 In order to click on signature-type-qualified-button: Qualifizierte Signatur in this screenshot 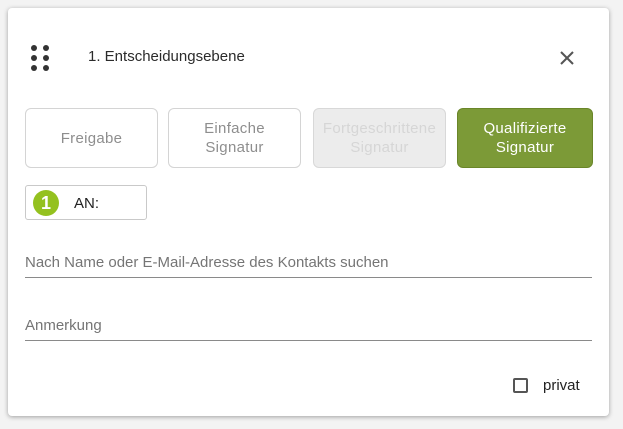, I will do `click(525, 138)`.